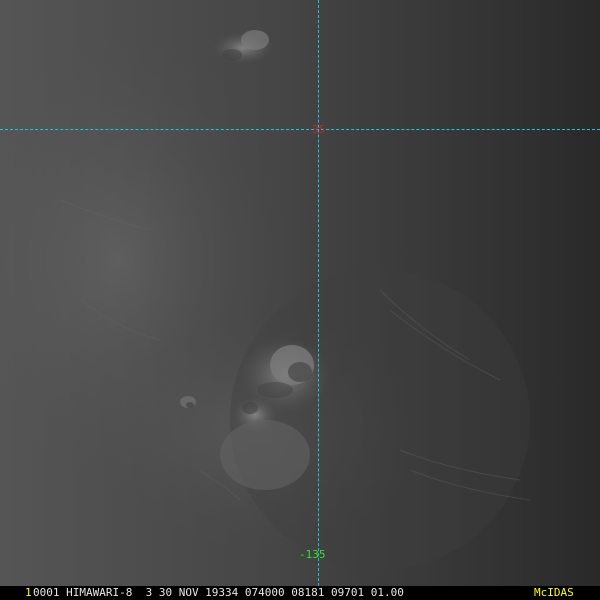 The height and width of the screenshot is (600, 600). What do you see at coordinates (28, 592) in the screenshot?
I see `frame-number: 1` at bounding box center [28, 592].